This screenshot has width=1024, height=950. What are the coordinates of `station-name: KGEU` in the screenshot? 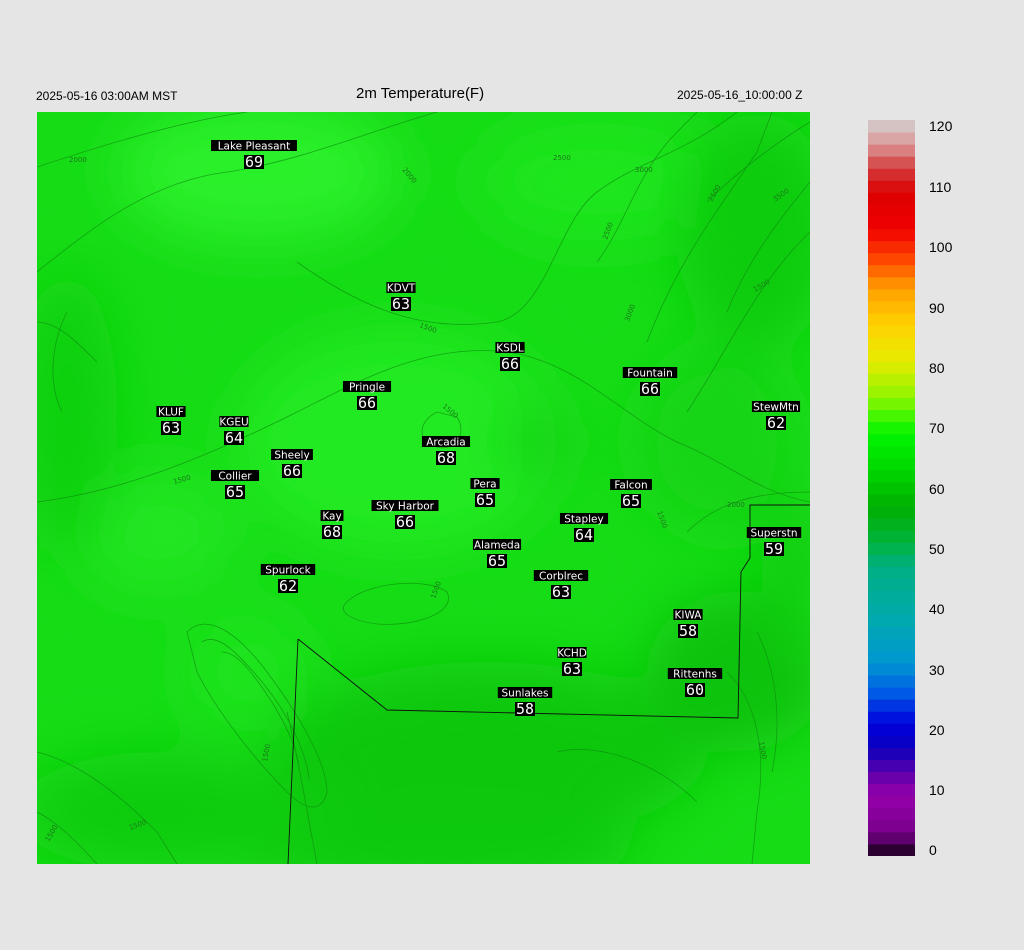 It's located at (233, 423).